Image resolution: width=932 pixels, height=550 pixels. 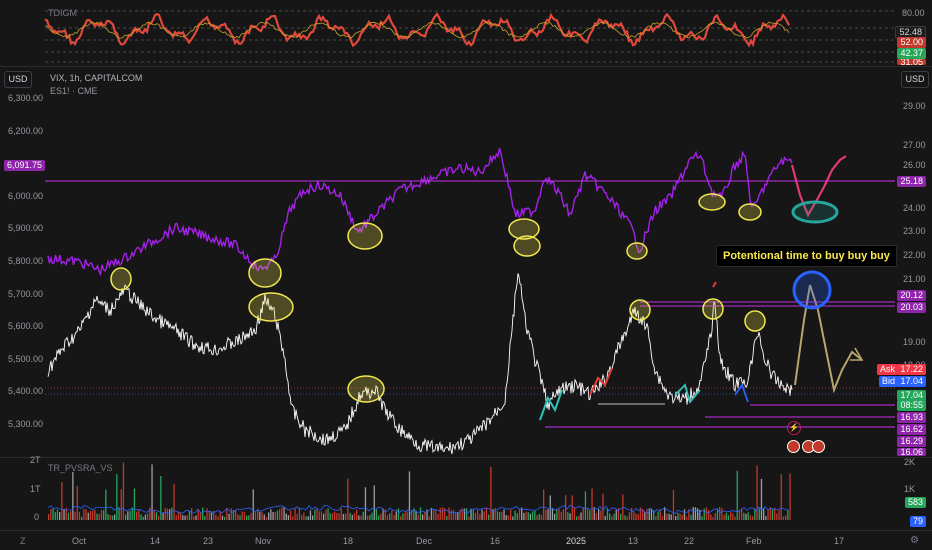 I want to click on symbol-legend: VIX, 1h, CAPITALCOM, so click(x=96, y=78).